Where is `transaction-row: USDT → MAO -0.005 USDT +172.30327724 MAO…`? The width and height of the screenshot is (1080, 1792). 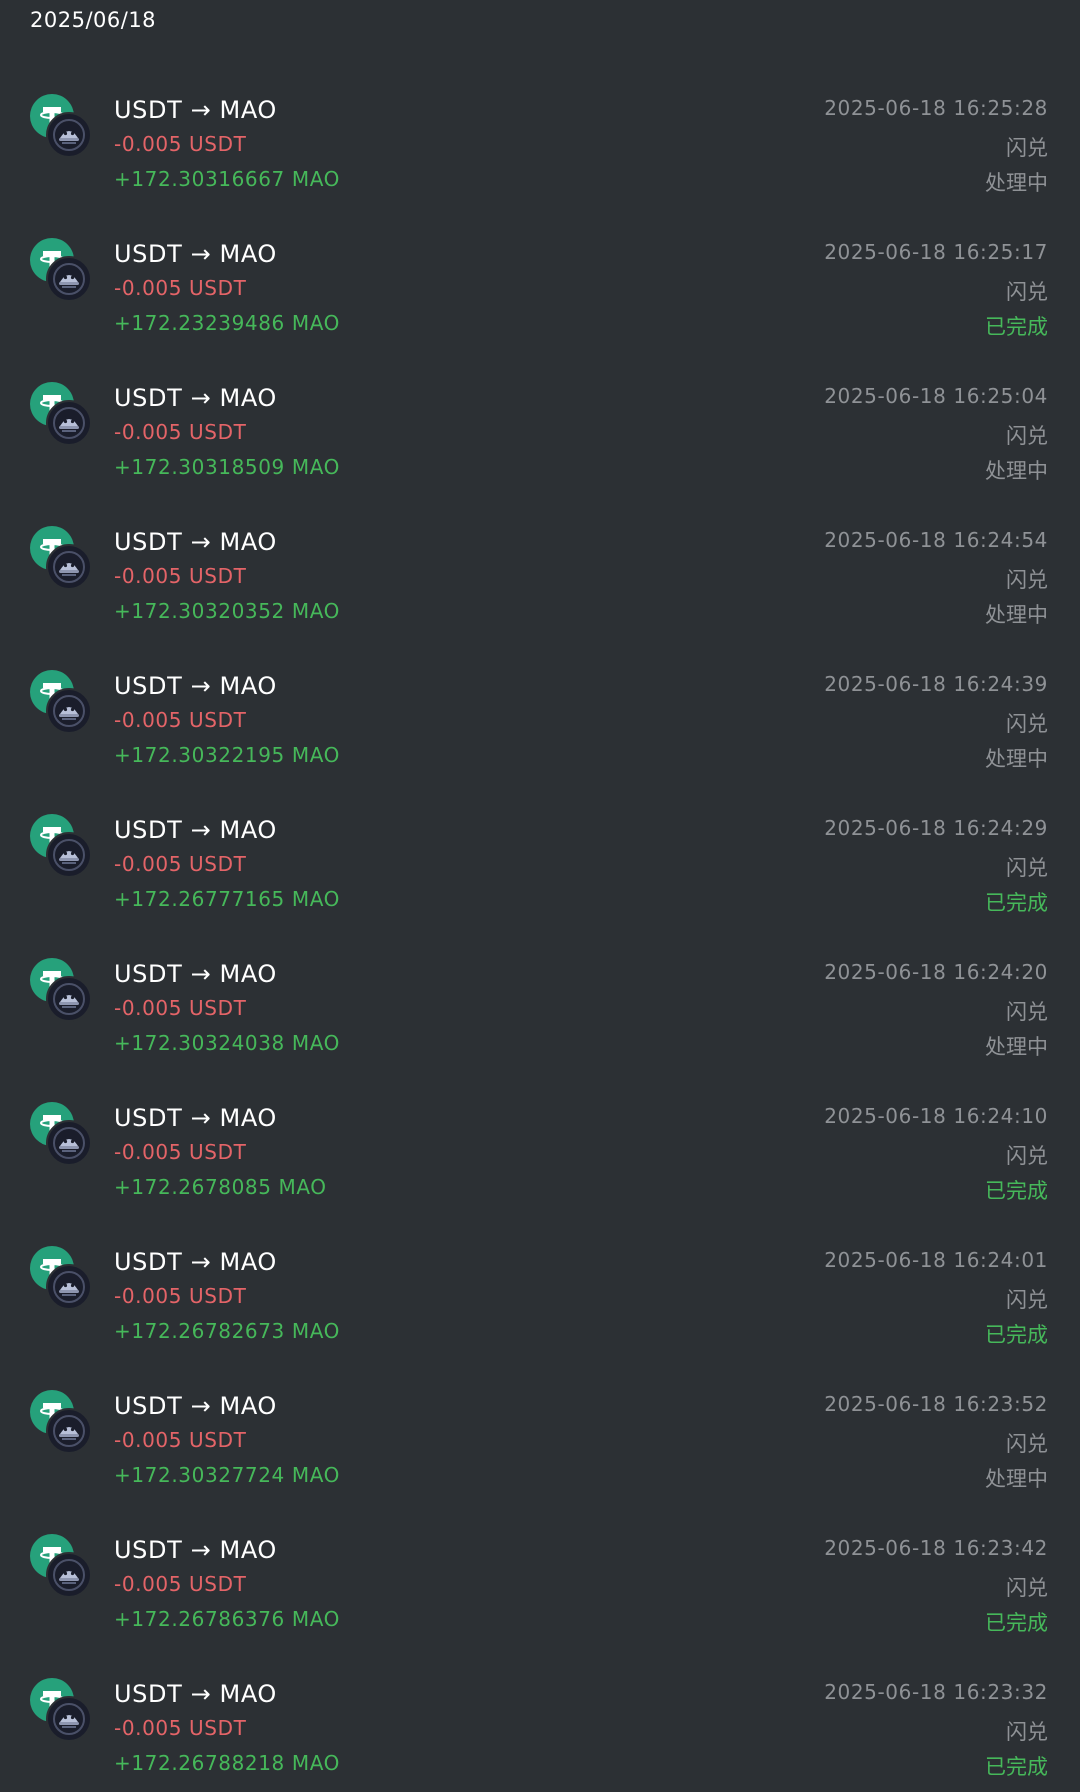
transaction-row: USDT → MAO -0.005 USDT +172.30327724 MAO… is located at coordinates (540, 1462).